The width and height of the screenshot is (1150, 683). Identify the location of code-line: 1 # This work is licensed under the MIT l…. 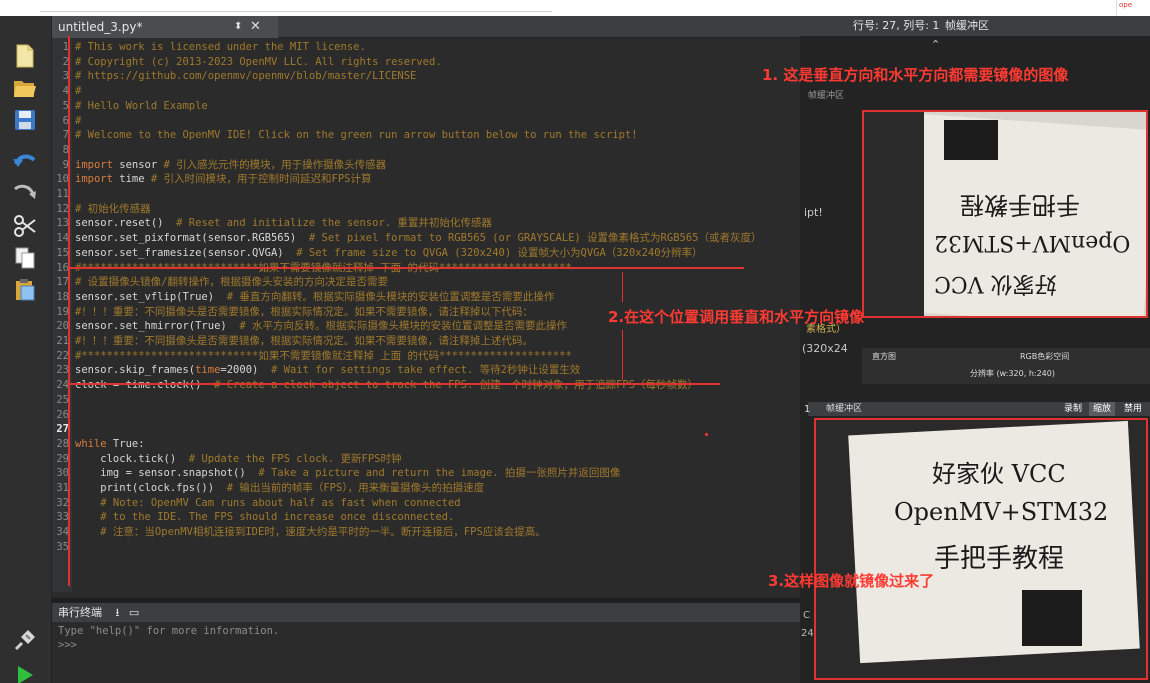
(426, 47).